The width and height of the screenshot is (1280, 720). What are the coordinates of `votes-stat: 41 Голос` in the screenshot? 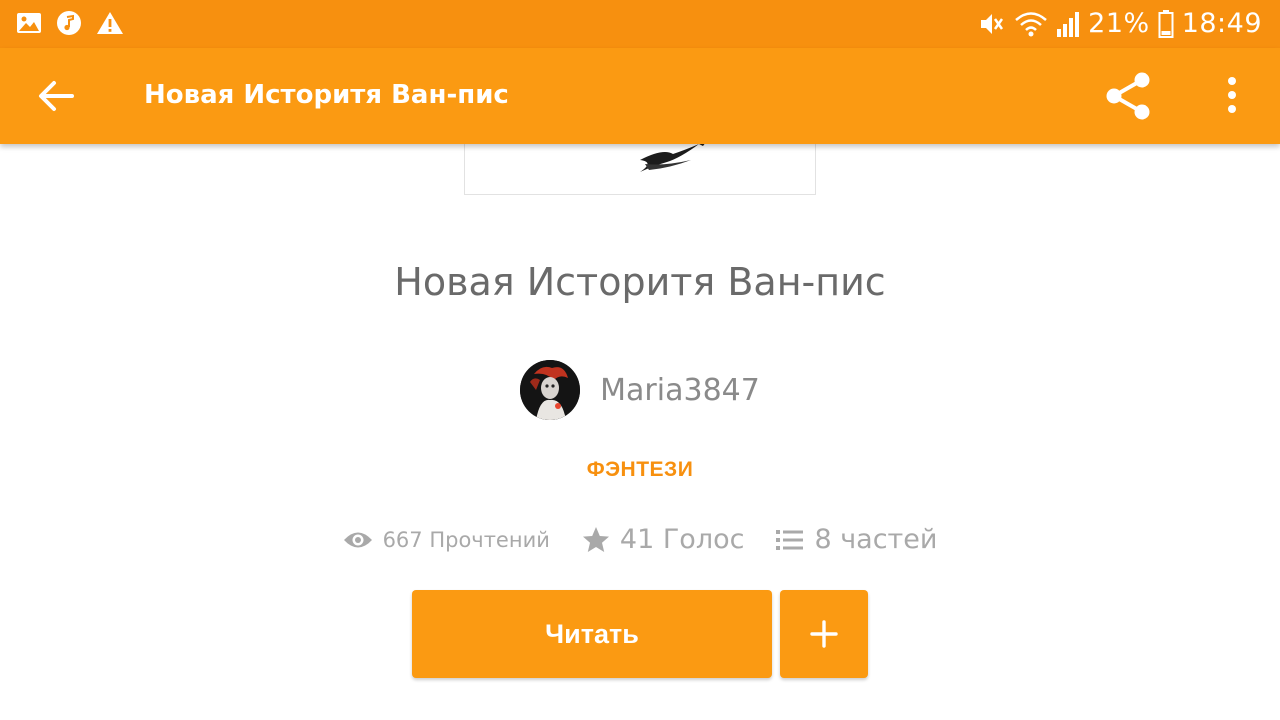 It's located at (663, 539).